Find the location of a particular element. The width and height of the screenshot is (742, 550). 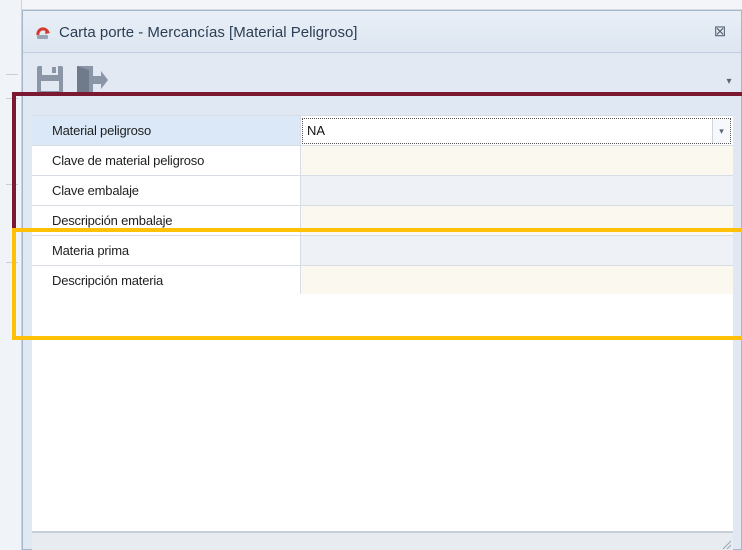

toolbar-overflow-button: ▾ is located at coordinates (729, 82).